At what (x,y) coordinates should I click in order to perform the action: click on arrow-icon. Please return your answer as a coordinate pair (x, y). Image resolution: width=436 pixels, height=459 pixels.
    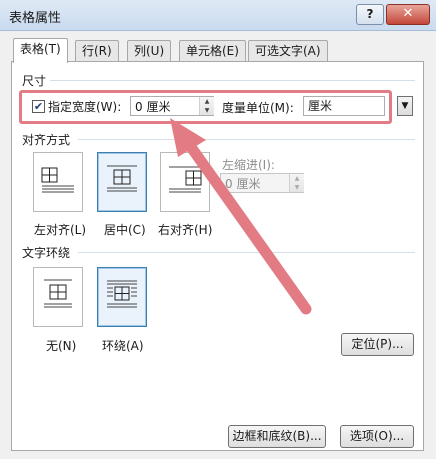
    Looking at the image, I should click on (241, 216).